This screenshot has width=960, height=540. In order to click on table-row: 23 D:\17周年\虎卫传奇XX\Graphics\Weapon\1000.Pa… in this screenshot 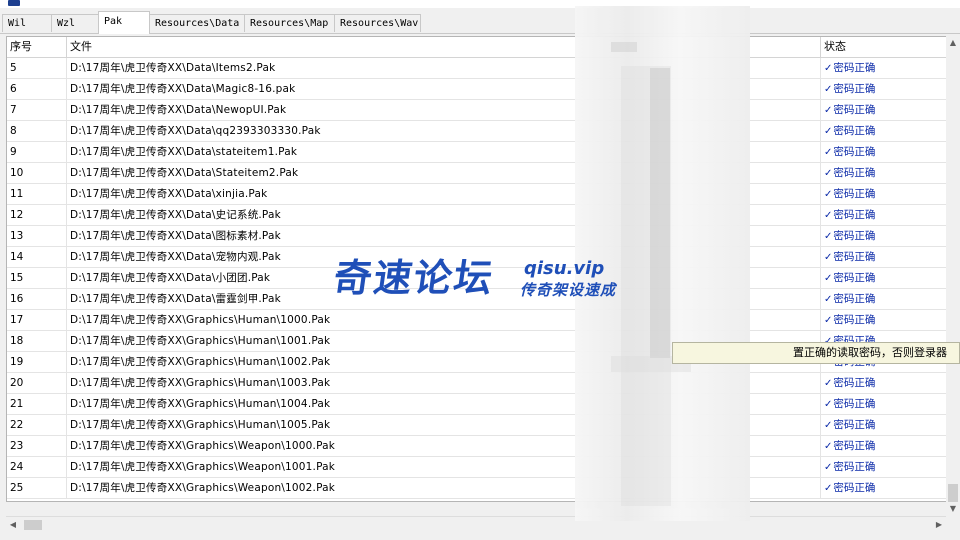, I will do `click(477, 446)`.